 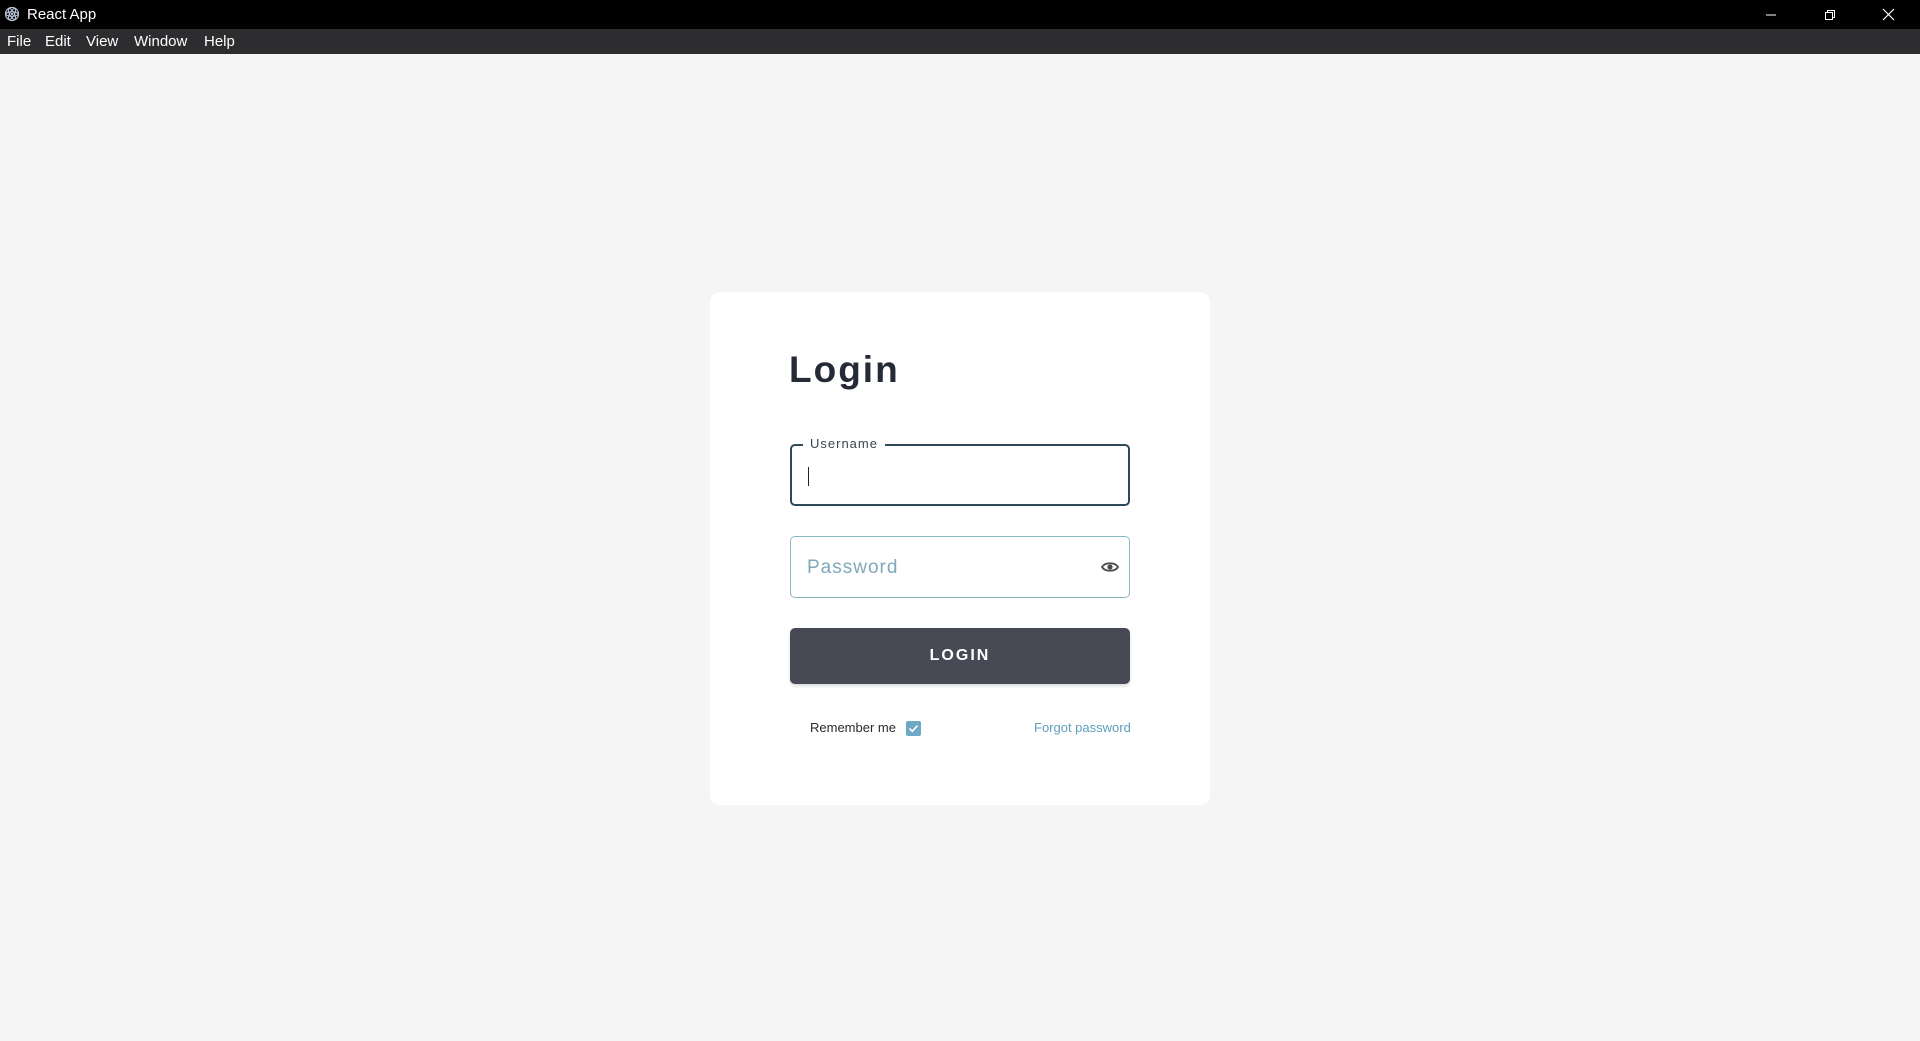 I want to click on restore-icon, so click(x=1830, y=14).